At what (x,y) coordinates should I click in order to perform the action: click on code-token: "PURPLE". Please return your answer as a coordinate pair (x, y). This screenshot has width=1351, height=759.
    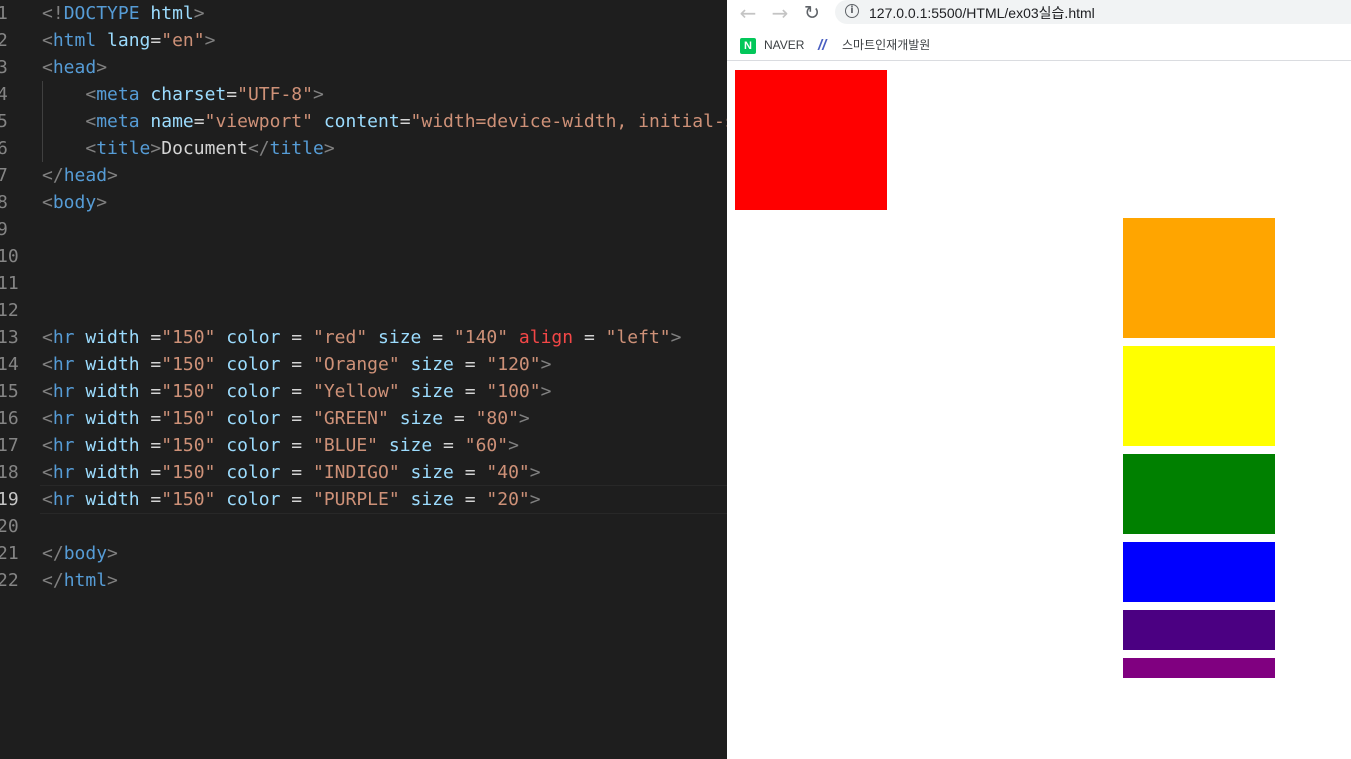
    Looking at the image, I should click on (356, 499).